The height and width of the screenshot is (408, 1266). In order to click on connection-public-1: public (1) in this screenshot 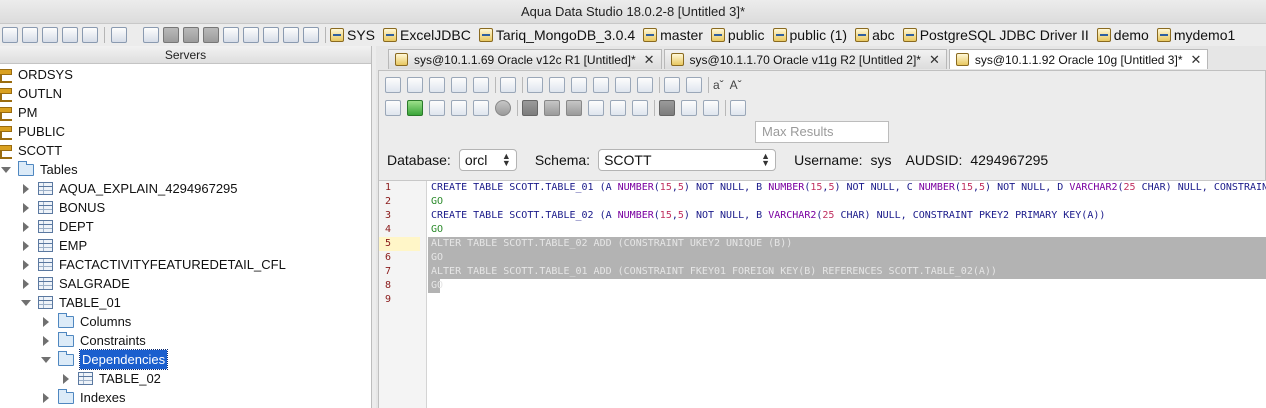, I will do `click(809, 35)`.